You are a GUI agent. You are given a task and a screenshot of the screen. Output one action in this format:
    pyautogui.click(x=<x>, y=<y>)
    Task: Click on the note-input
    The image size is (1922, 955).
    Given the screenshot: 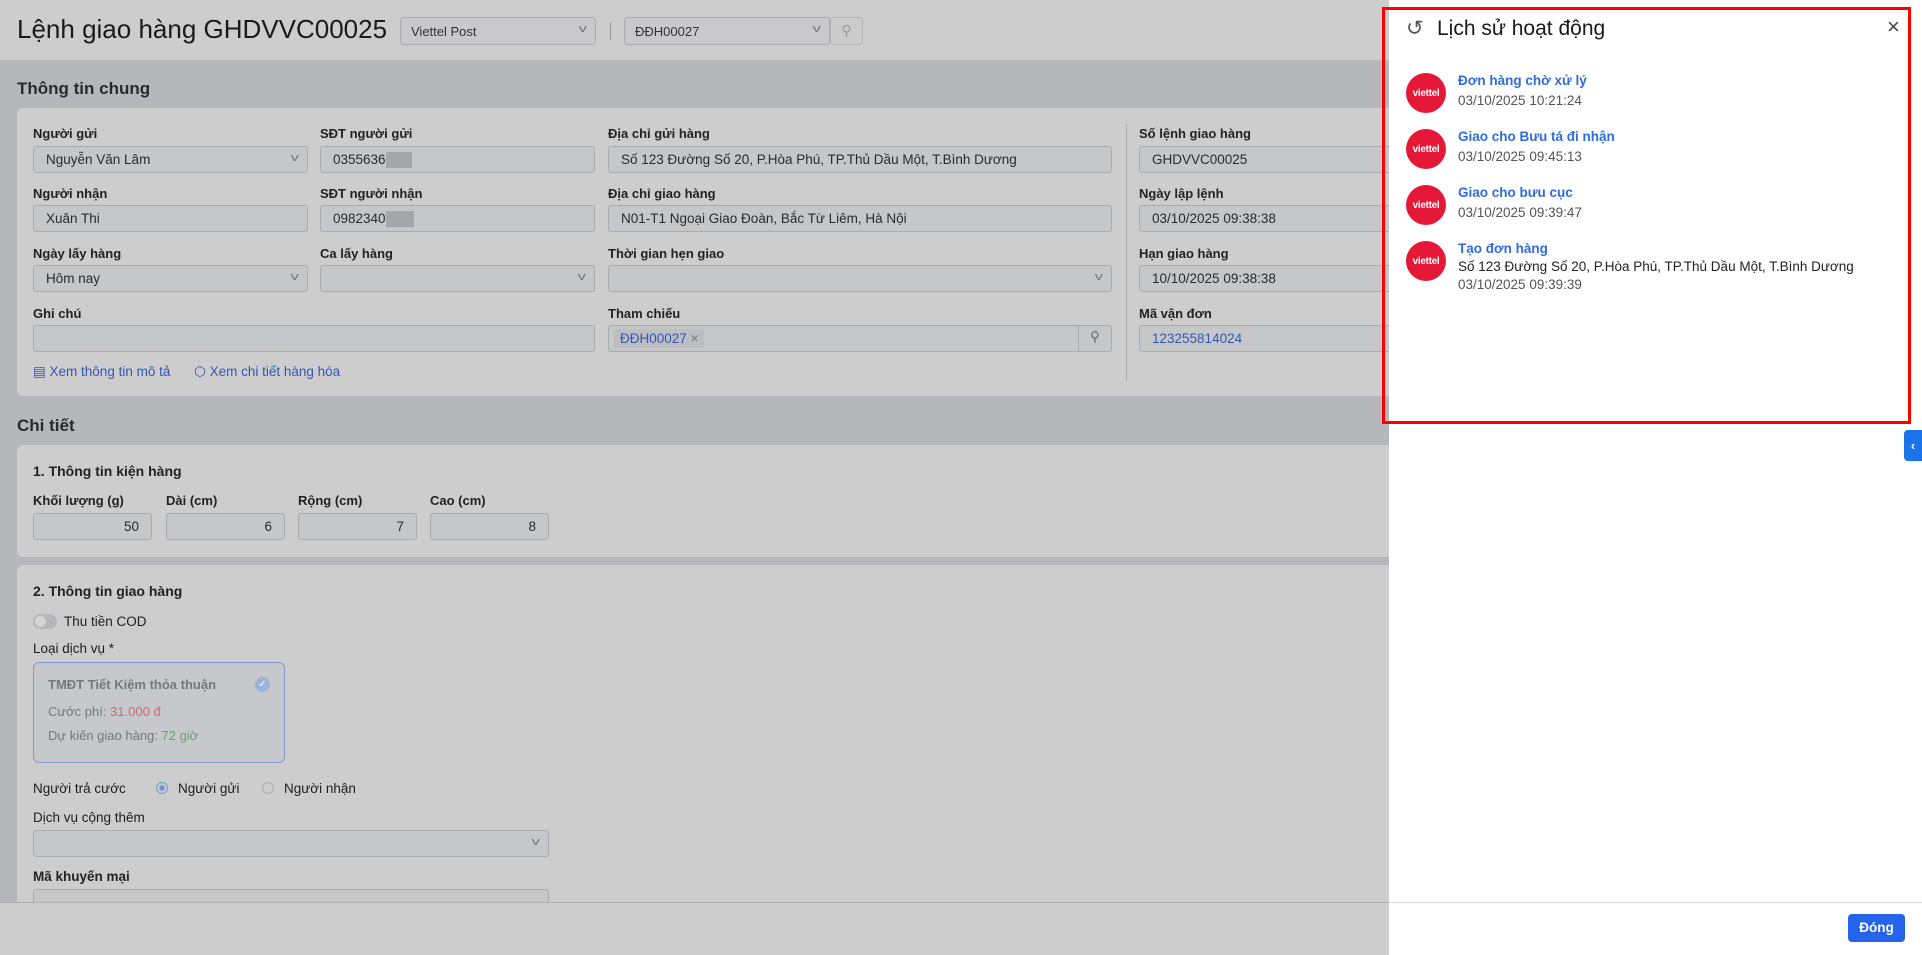 What is the action you would take?
    pyautogui.click(x=314, y=338)
    